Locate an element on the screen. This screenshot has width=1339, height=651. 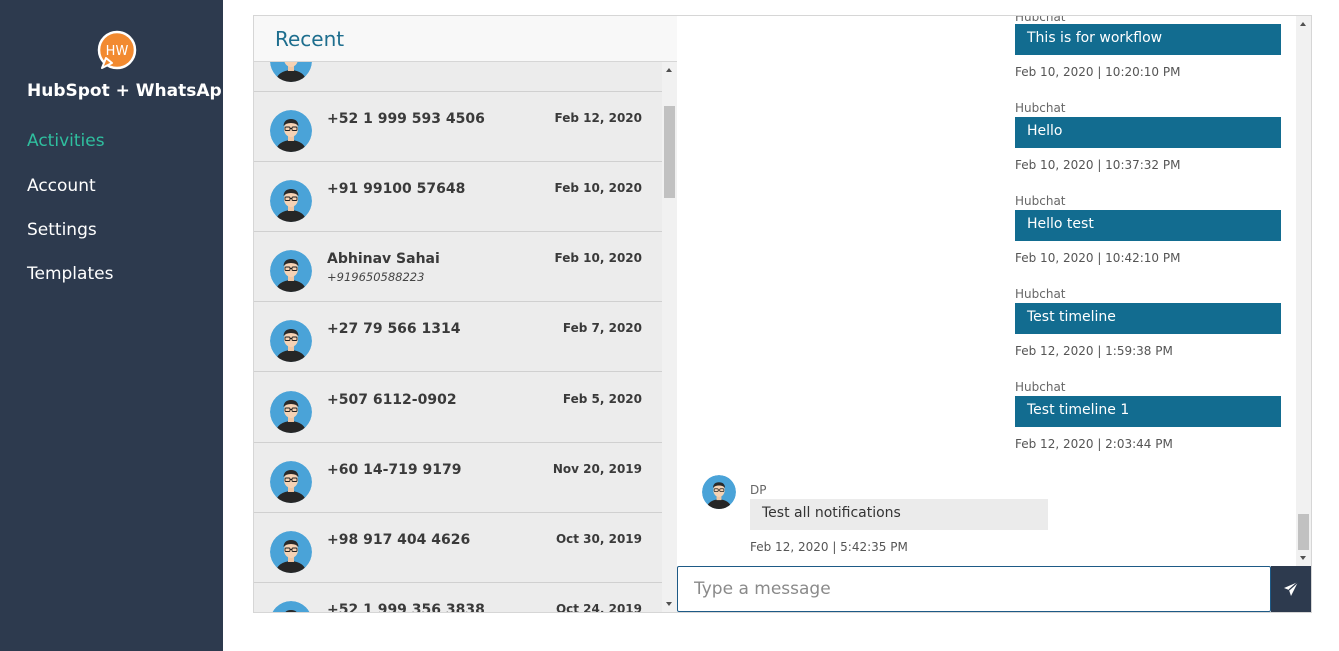
message-timestamp: Feb 12, 2020 | 1:59:38 PM is located at coordinates (1094, 351).